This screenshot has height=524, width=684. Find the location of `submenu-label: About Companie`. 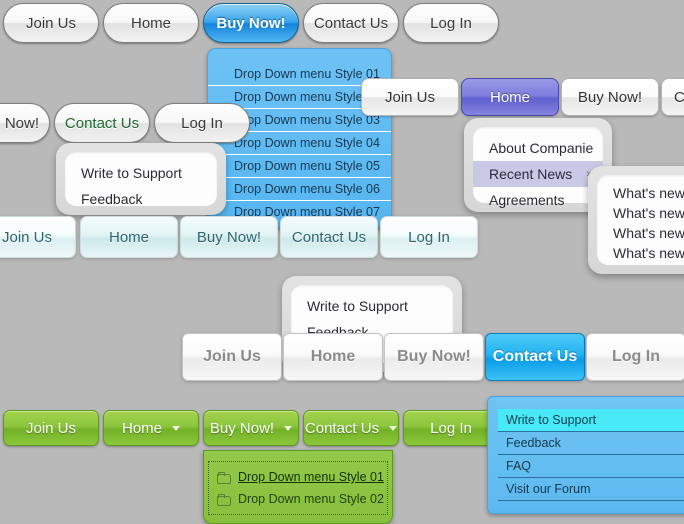

submenu-label: About Companie is located at coordinates (541, 148).